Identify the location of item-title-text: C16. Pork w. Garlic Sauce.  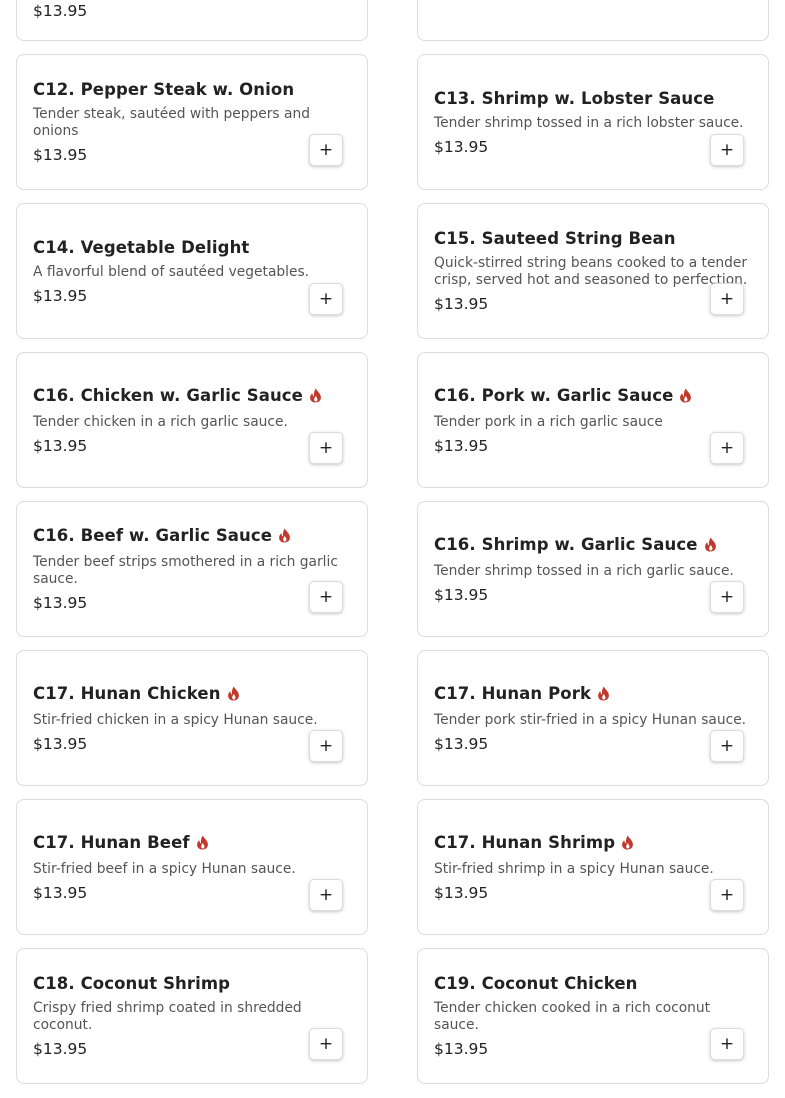
(554, 395).